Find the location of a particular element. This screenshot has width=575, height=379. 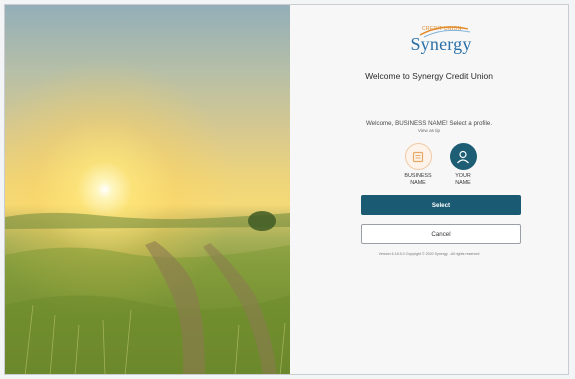

profile-option-personal: YOUR NAME is located at coordinates (463, 164).